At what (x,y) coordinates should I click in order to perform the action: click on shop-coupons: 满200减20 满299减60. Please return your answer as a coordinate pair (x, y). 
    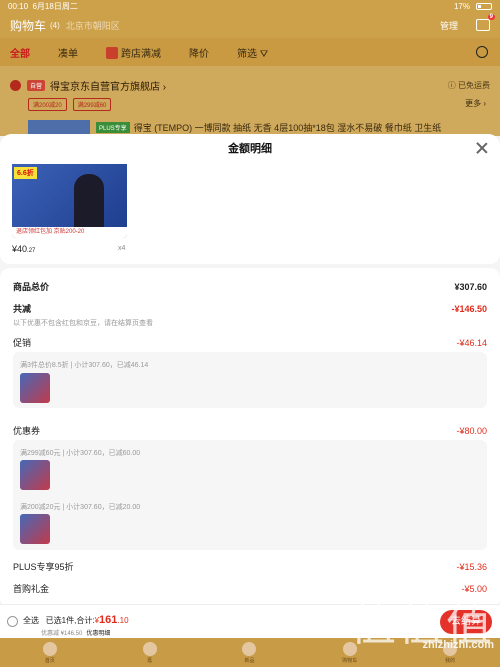
    Looking at the image, I should click on (70, 104).